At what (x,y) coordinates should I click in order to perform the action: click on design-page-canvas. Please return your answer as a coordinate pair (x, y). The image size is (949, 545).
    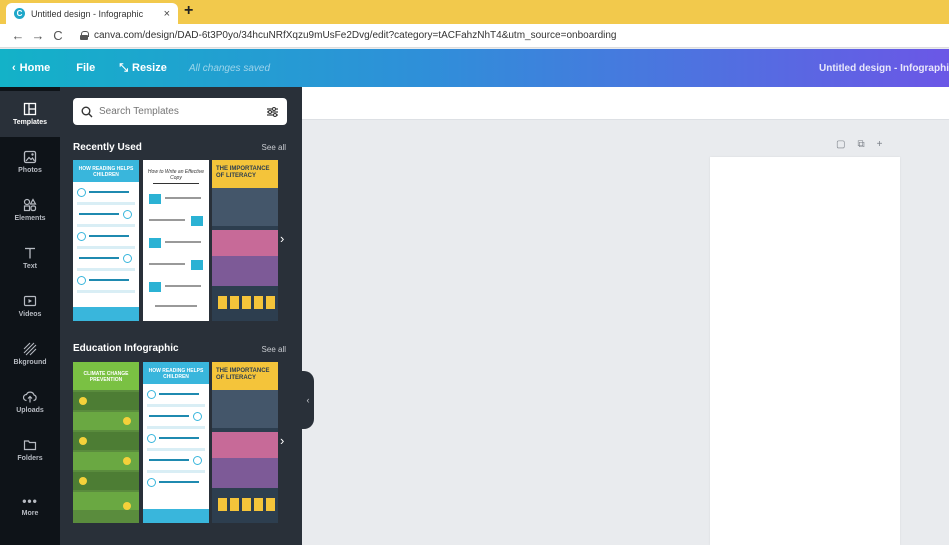
    Looking at the image, I should click on (805, 351).